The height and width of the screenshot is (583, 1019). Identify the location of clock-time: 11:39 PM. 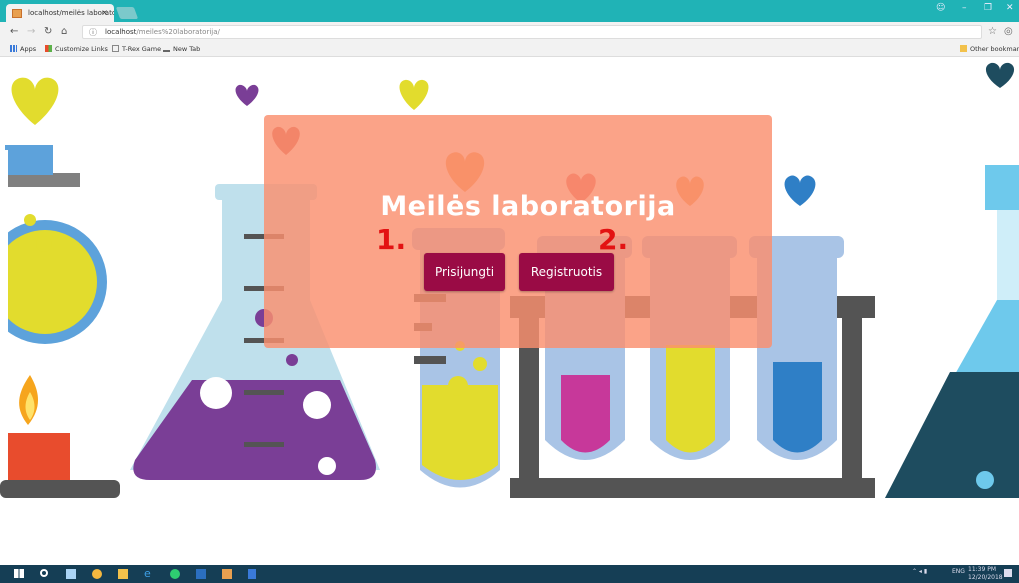
(982, 569).